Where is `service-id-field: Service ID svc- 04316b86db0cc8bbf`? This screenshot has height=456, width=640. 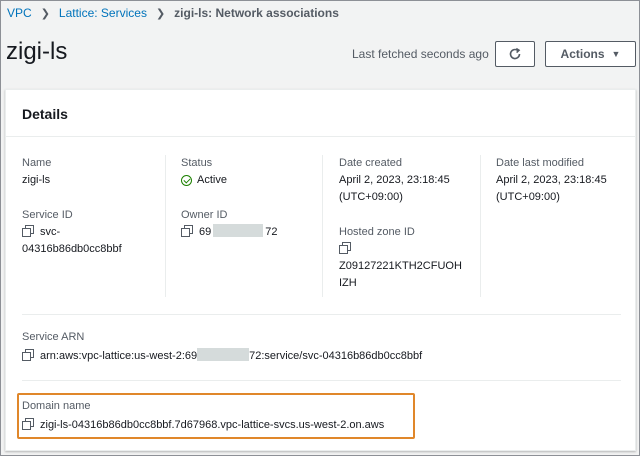
service-id-field: Service ID svc- 04316b86db0cc8bbf is located at coordinates (72, 232).